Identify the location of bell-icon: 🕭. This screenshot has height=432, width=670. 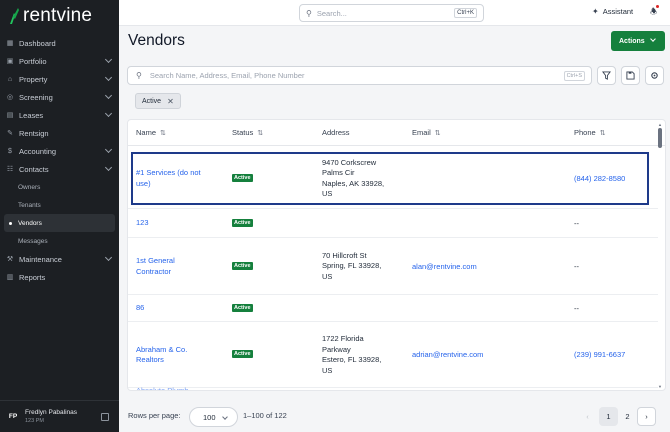
(653, 13).